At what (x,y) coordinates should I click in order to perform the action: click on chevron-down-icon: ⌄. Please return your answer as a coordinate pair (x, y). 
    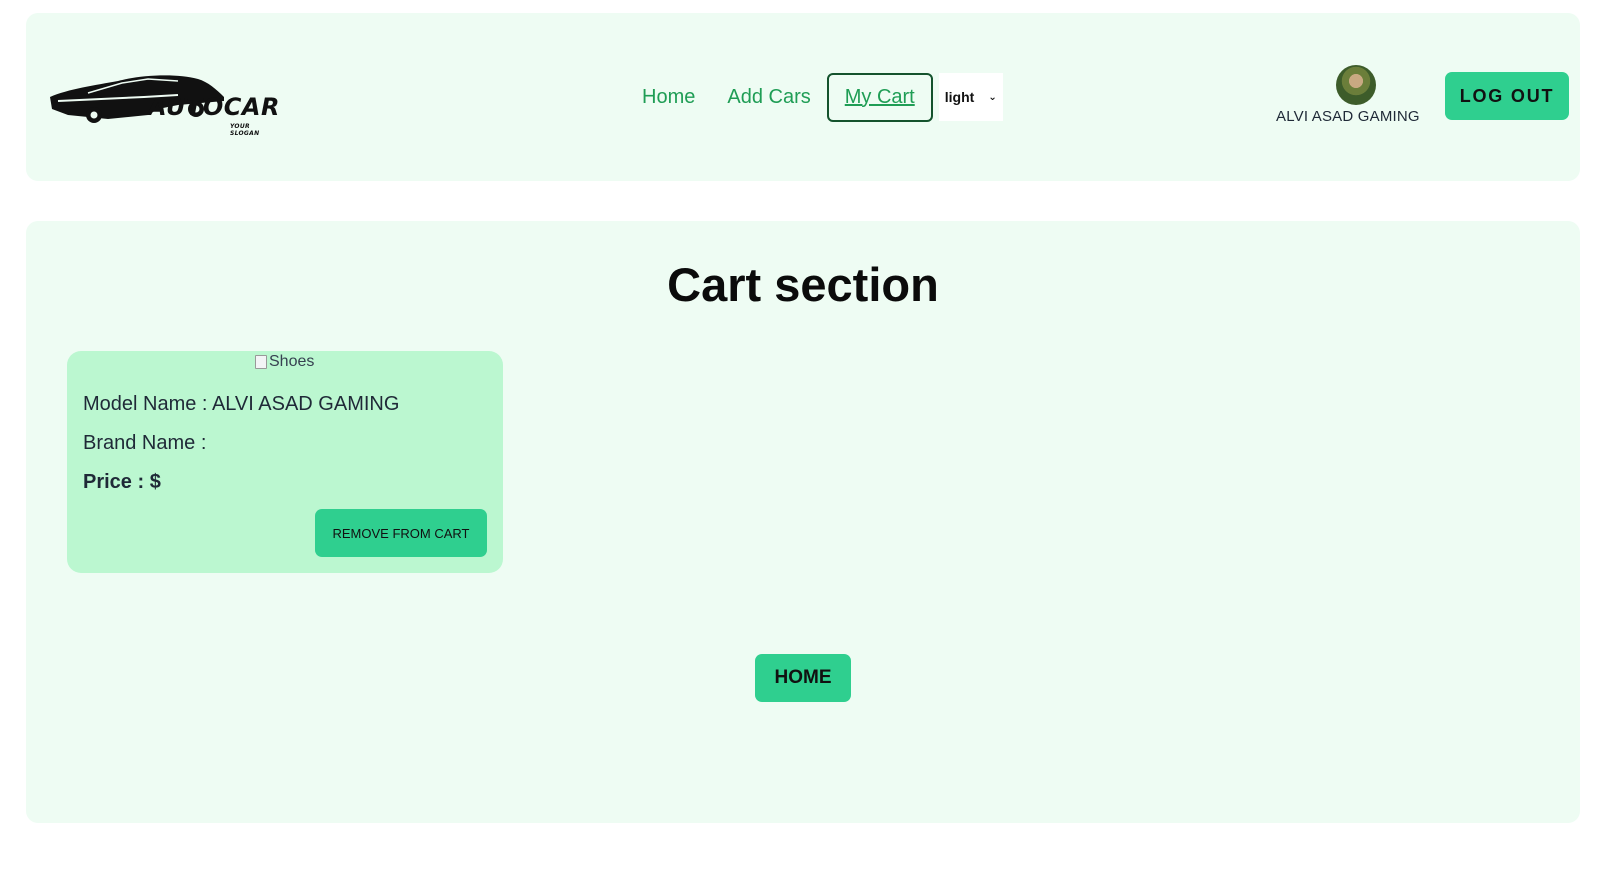
    Looking at the image, I should click on (992, 97).